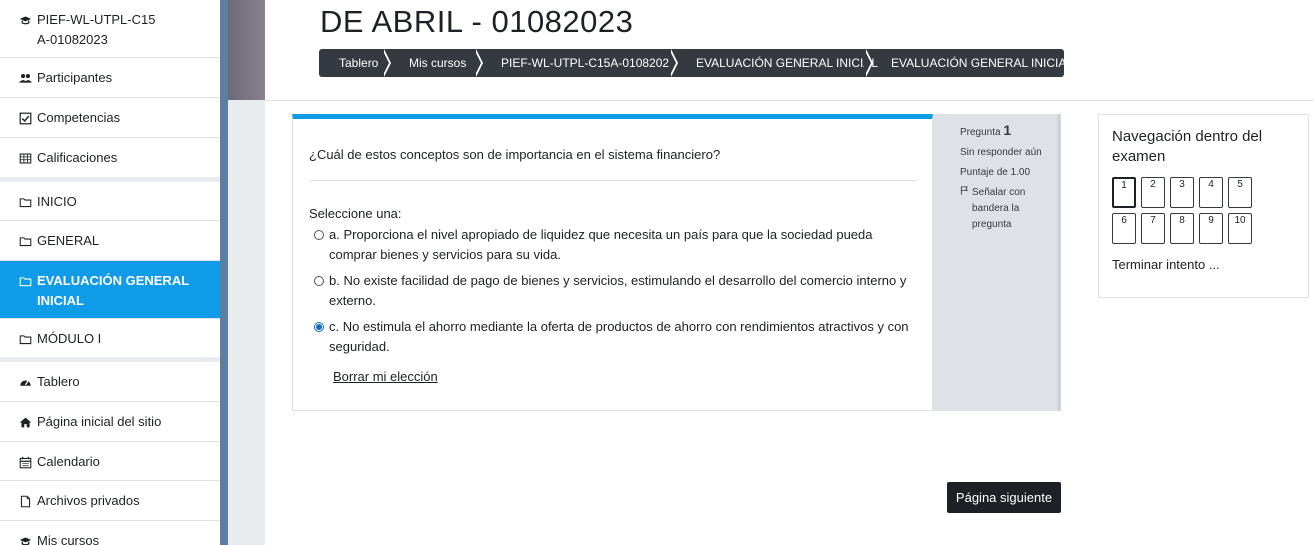 This screenshot has height=545, width=1314. What do you see at coordinates (1240, 192) in the screenshot?
I see `quiz-nav-button-5: 5` at bounding box center [1240, 192].